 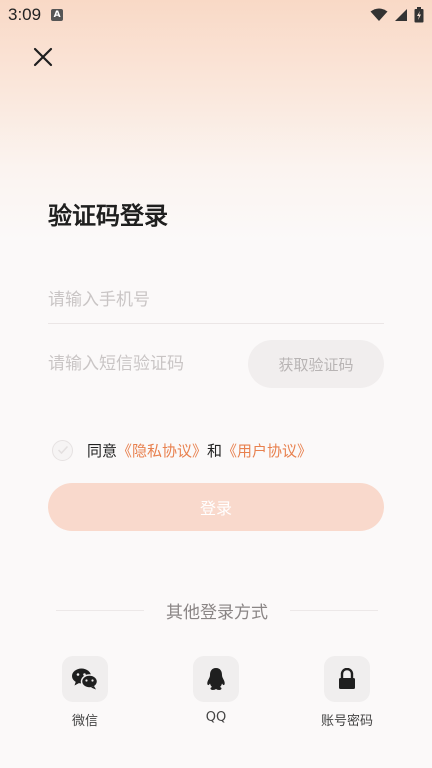 I want to click on close-button, so click(x=43, y=57).